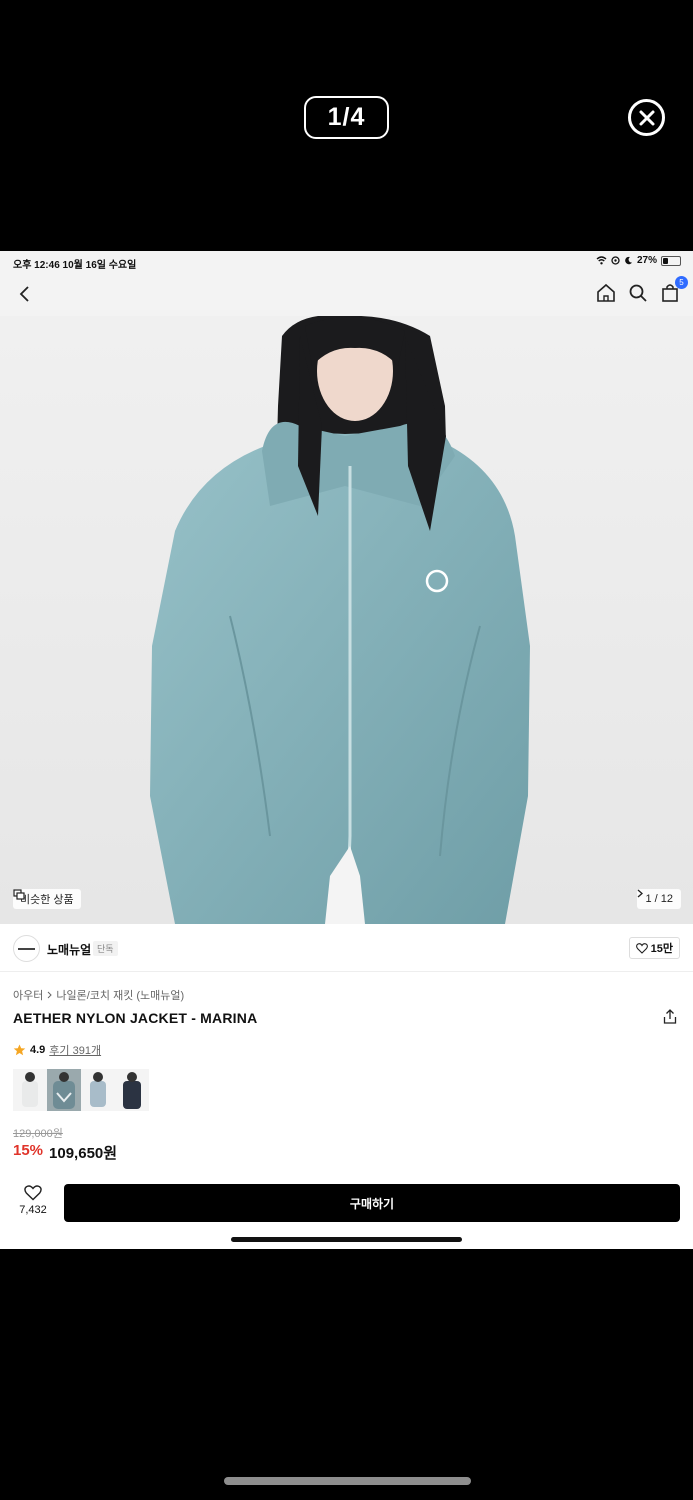 The width and height of the screenshot is (693, 1500). I want to click on home-indicator, so click(346, 1239).